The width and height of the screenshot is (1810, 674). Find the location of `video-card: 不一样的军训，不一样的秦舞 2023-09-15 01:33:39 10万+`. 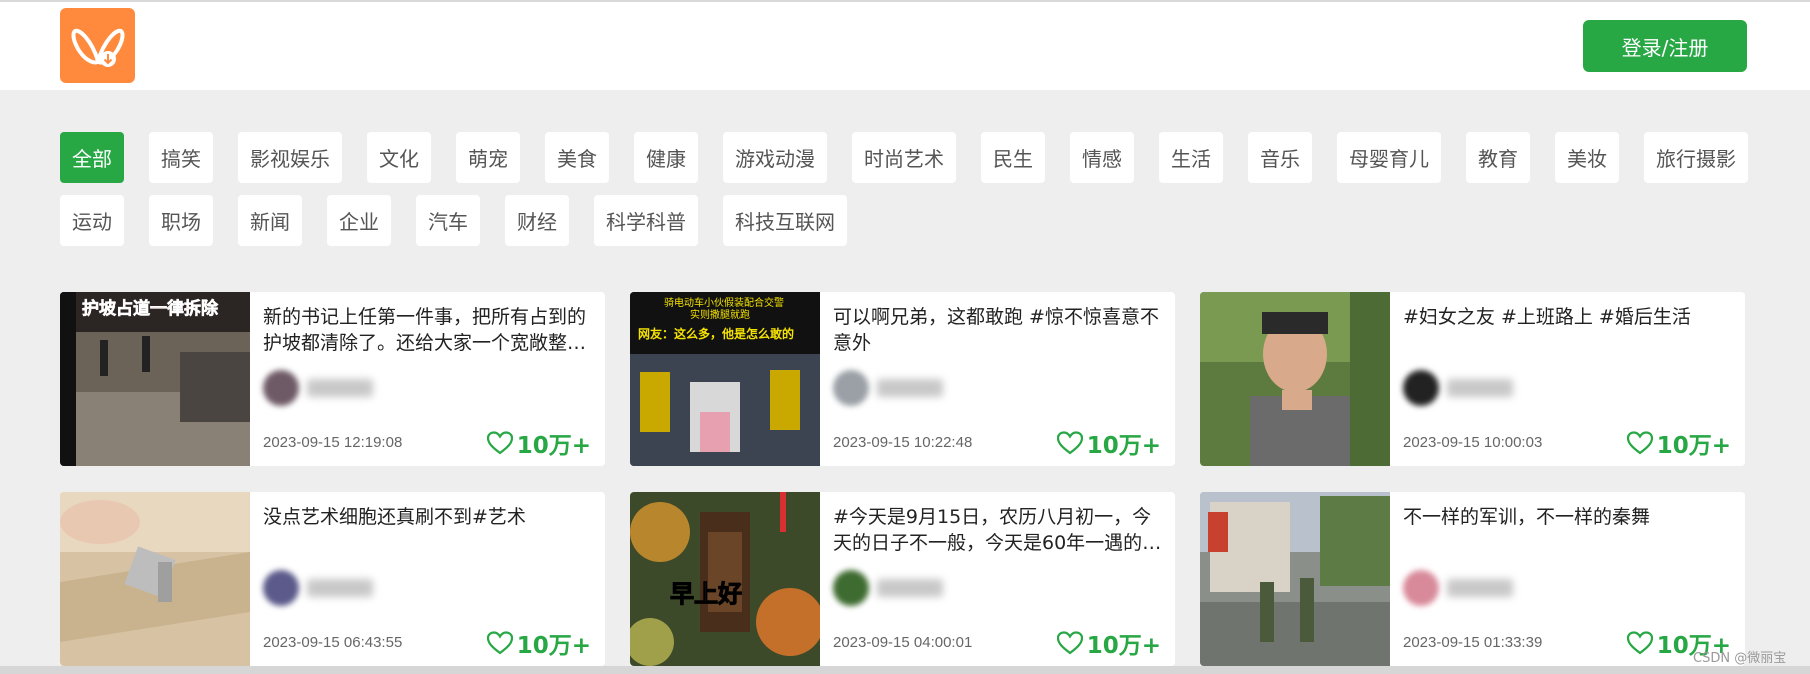

video-card: 不一样的军训，不一样的秦舞 2023-09-15 01:33:39 10万+ is located at coordinates (1472, 579).